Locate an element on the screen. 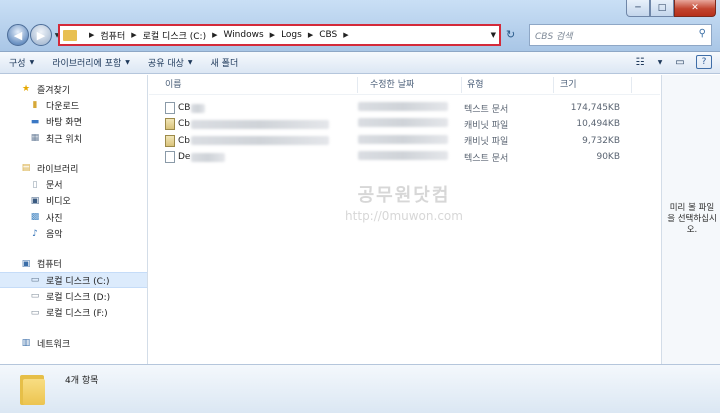  back-button: ◀ is located at coordinates (18, 35).